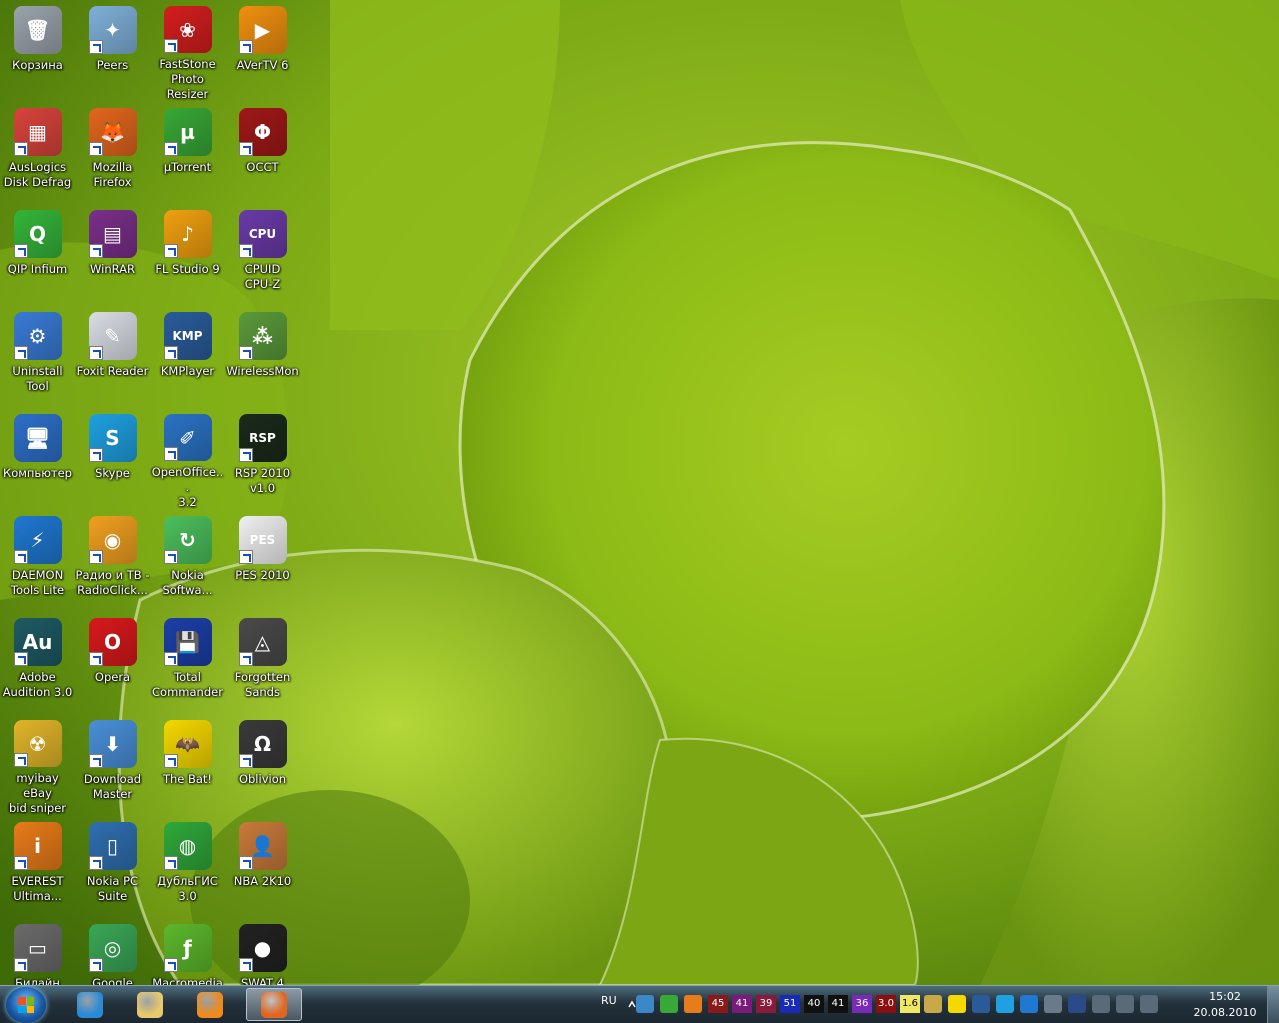 The height and width of the screenshot is (1023, 1279). I want to click on taskbar-button-explorer, so click(150, 1004).